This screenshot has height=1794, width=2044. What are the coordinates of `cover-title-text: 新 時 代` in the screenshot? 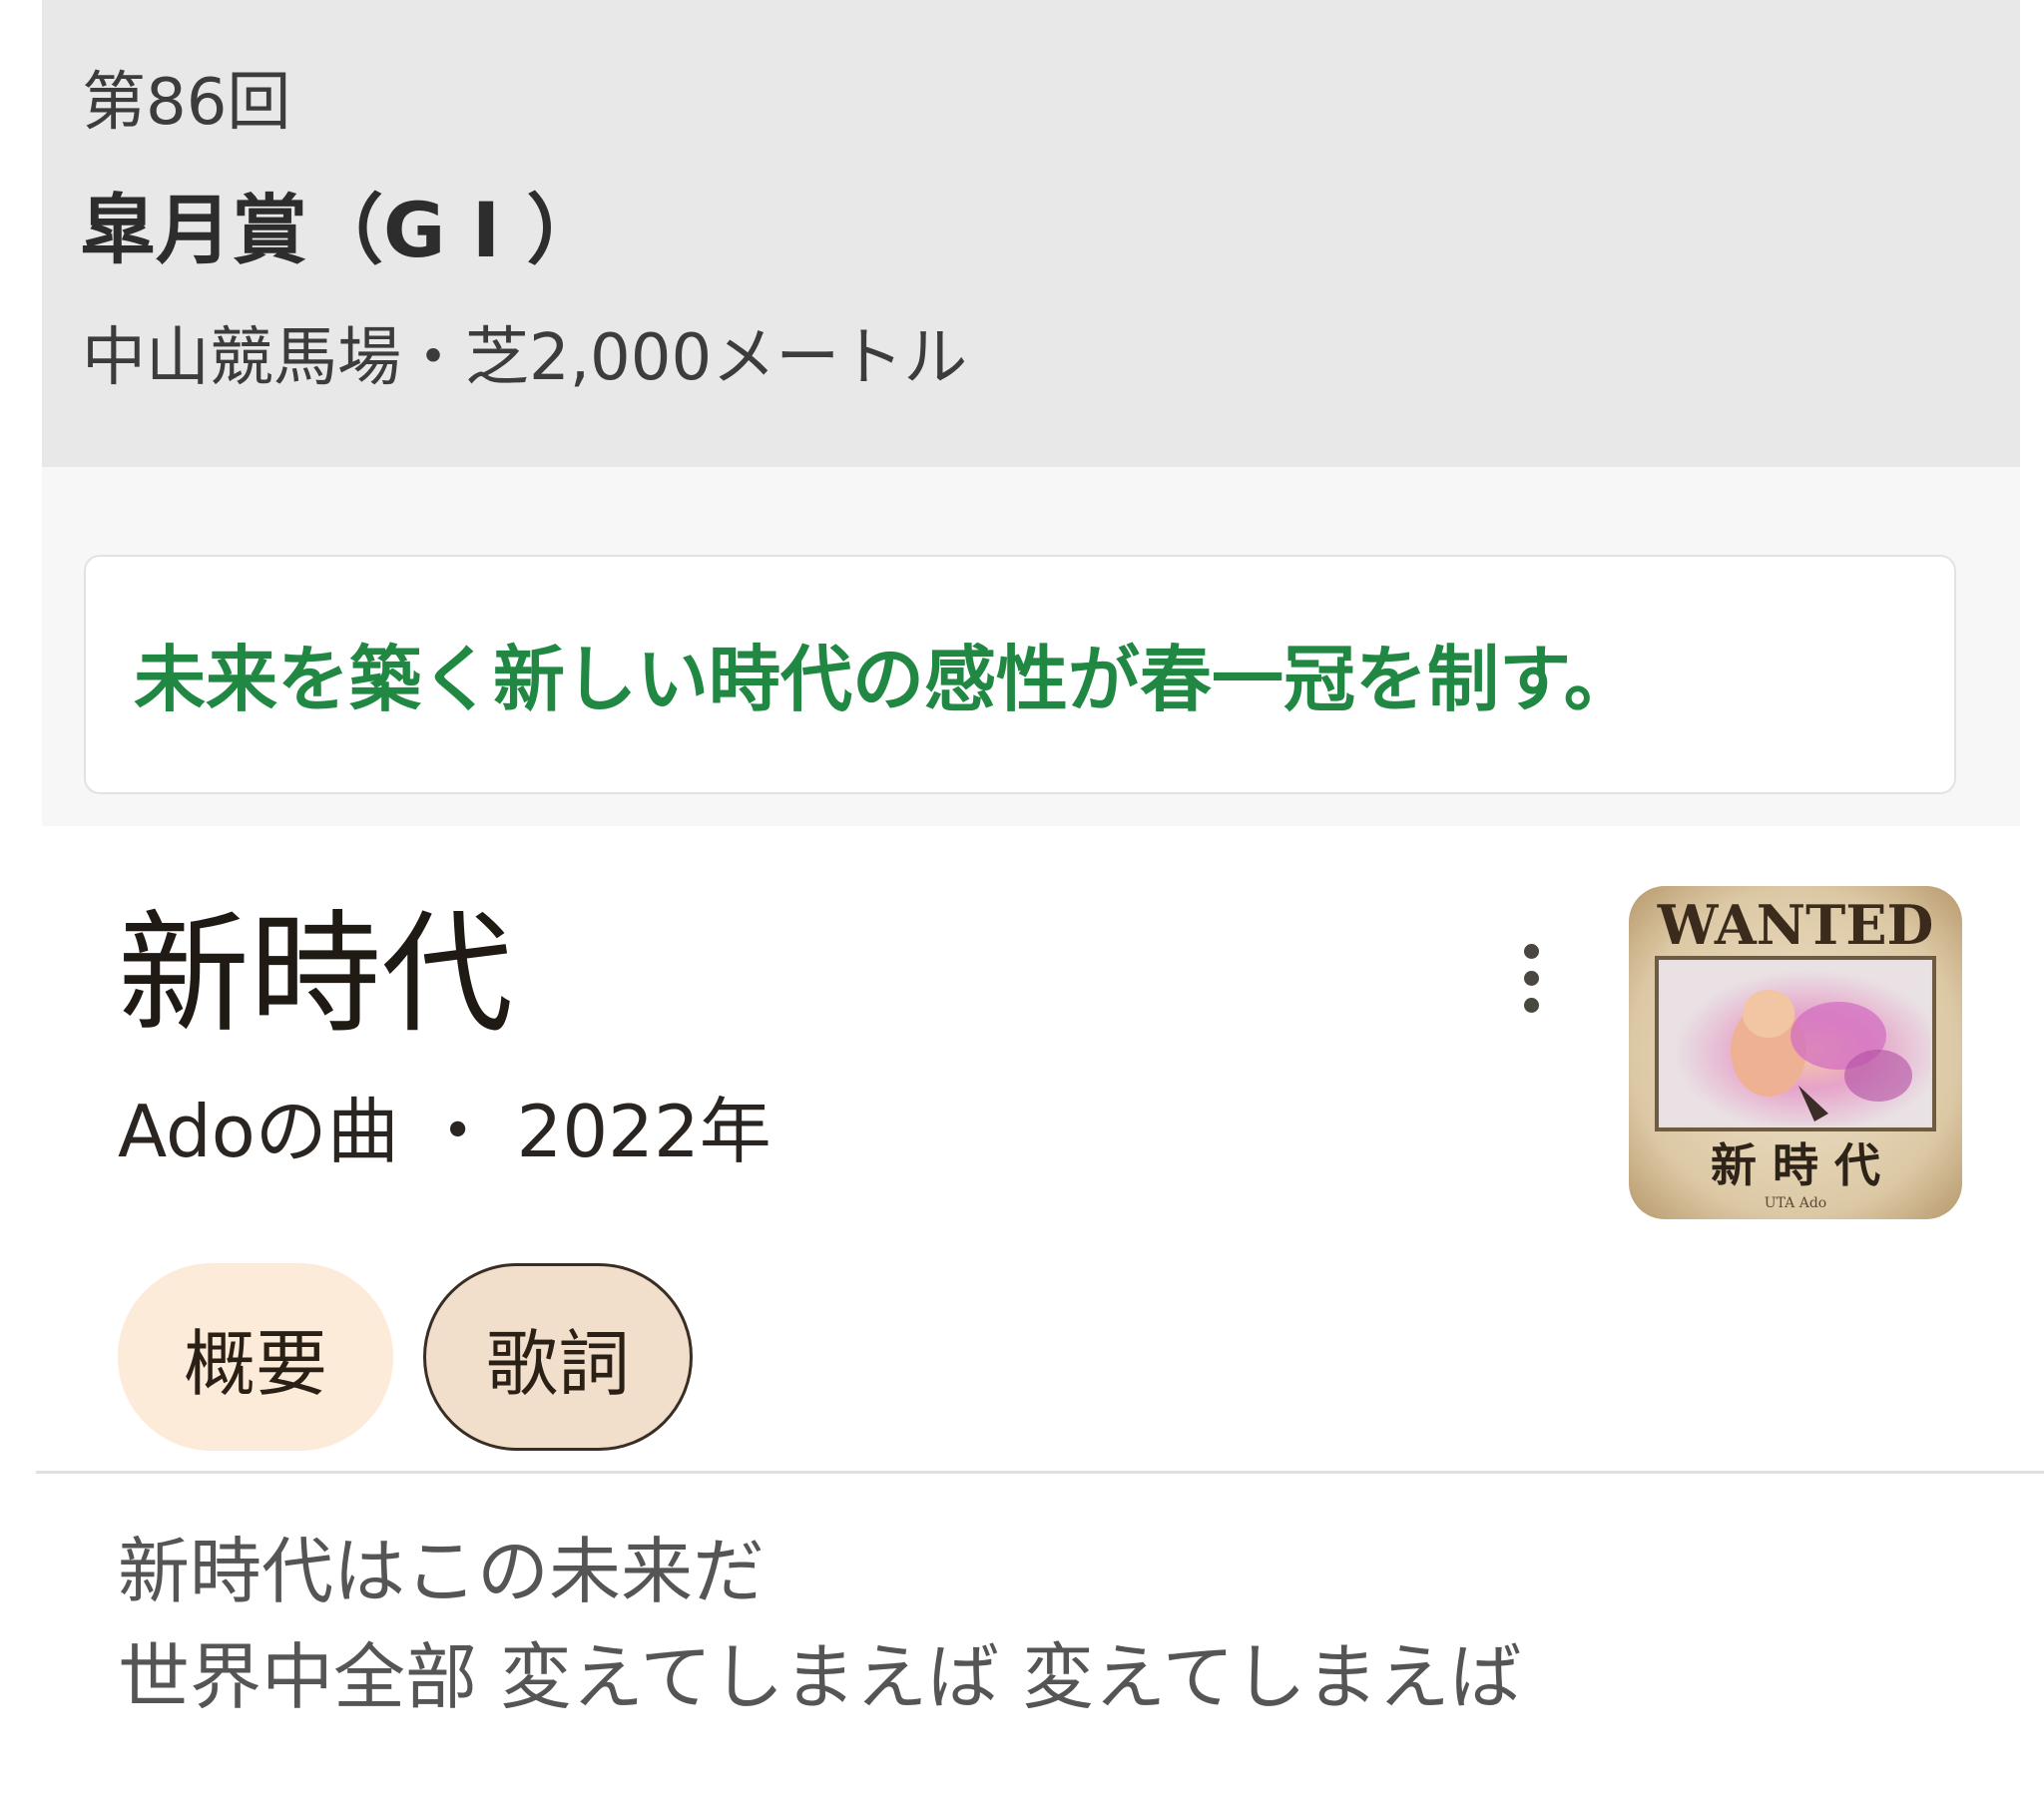 It's located at (1795, 1165).